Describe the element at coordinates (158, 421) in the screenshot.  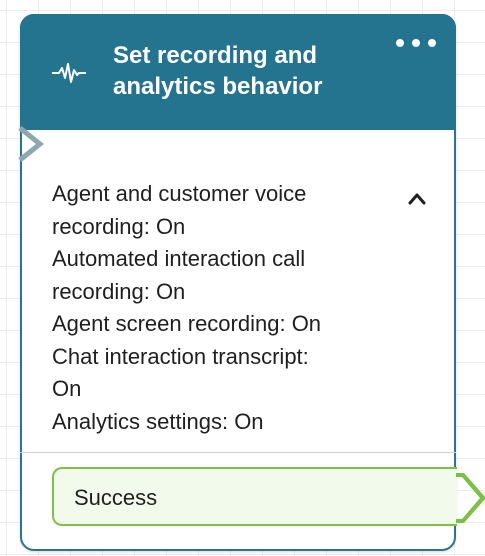
I see `settings-line: Analytics settings: On` at that location.